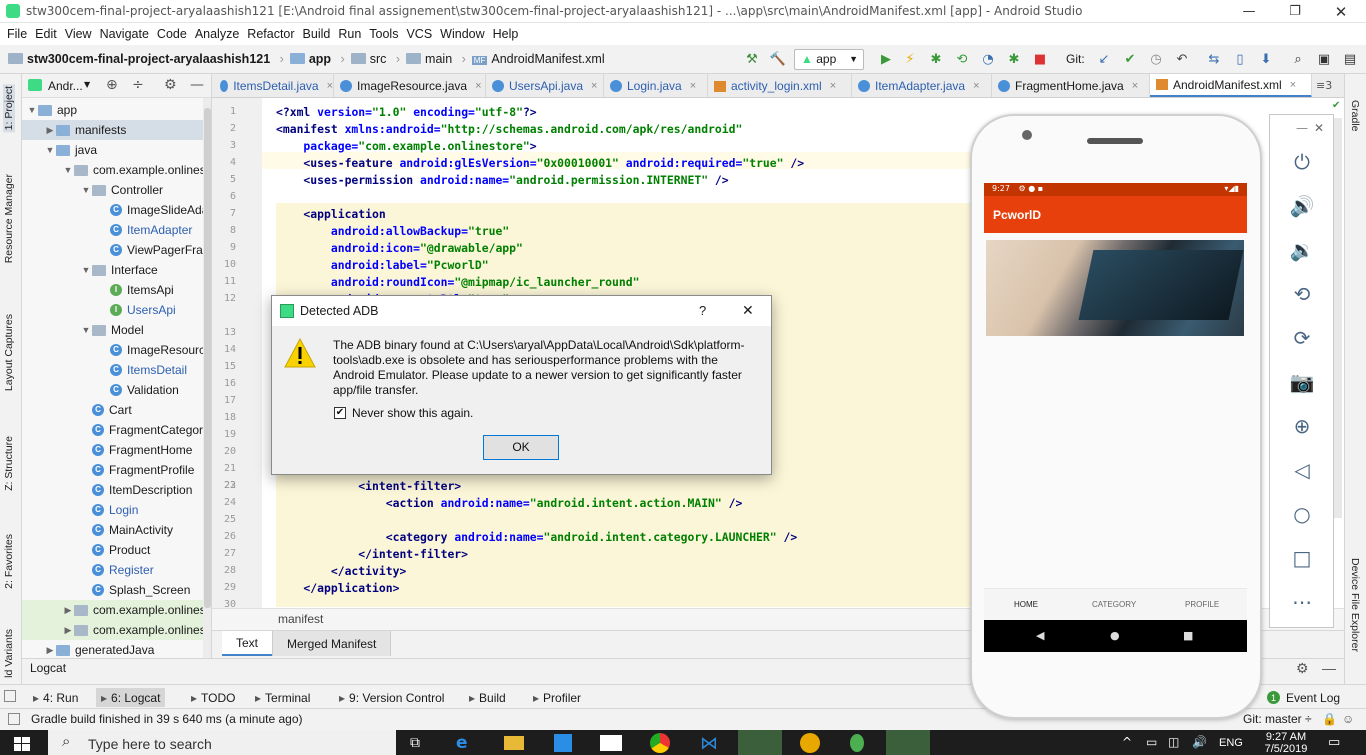 The height and width of the screenshot is (755, 1366). What do you see at coordinates (563, 743) in the screenshot?
I see `store-icon` at bounding box center [563, 743].